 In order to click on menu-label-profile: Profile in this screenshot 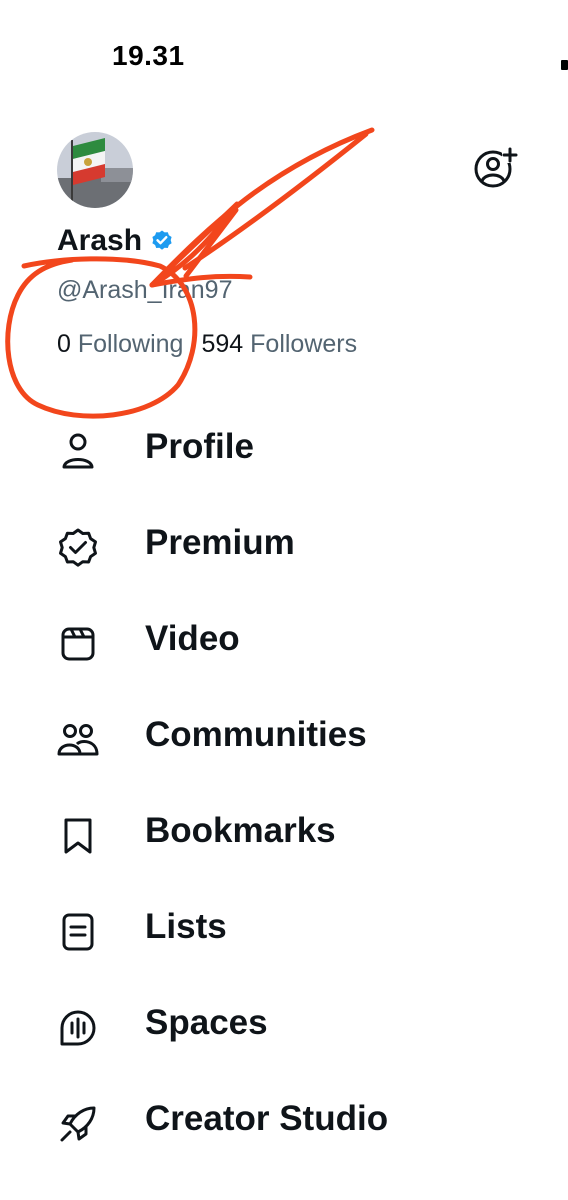, I will do `click(199, 446)`.